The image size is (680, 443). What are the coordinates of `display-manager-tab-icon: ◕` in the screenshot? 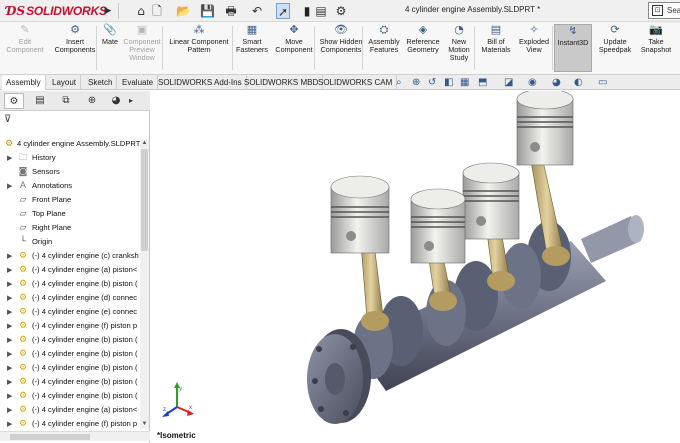 It's located at (116, 101).